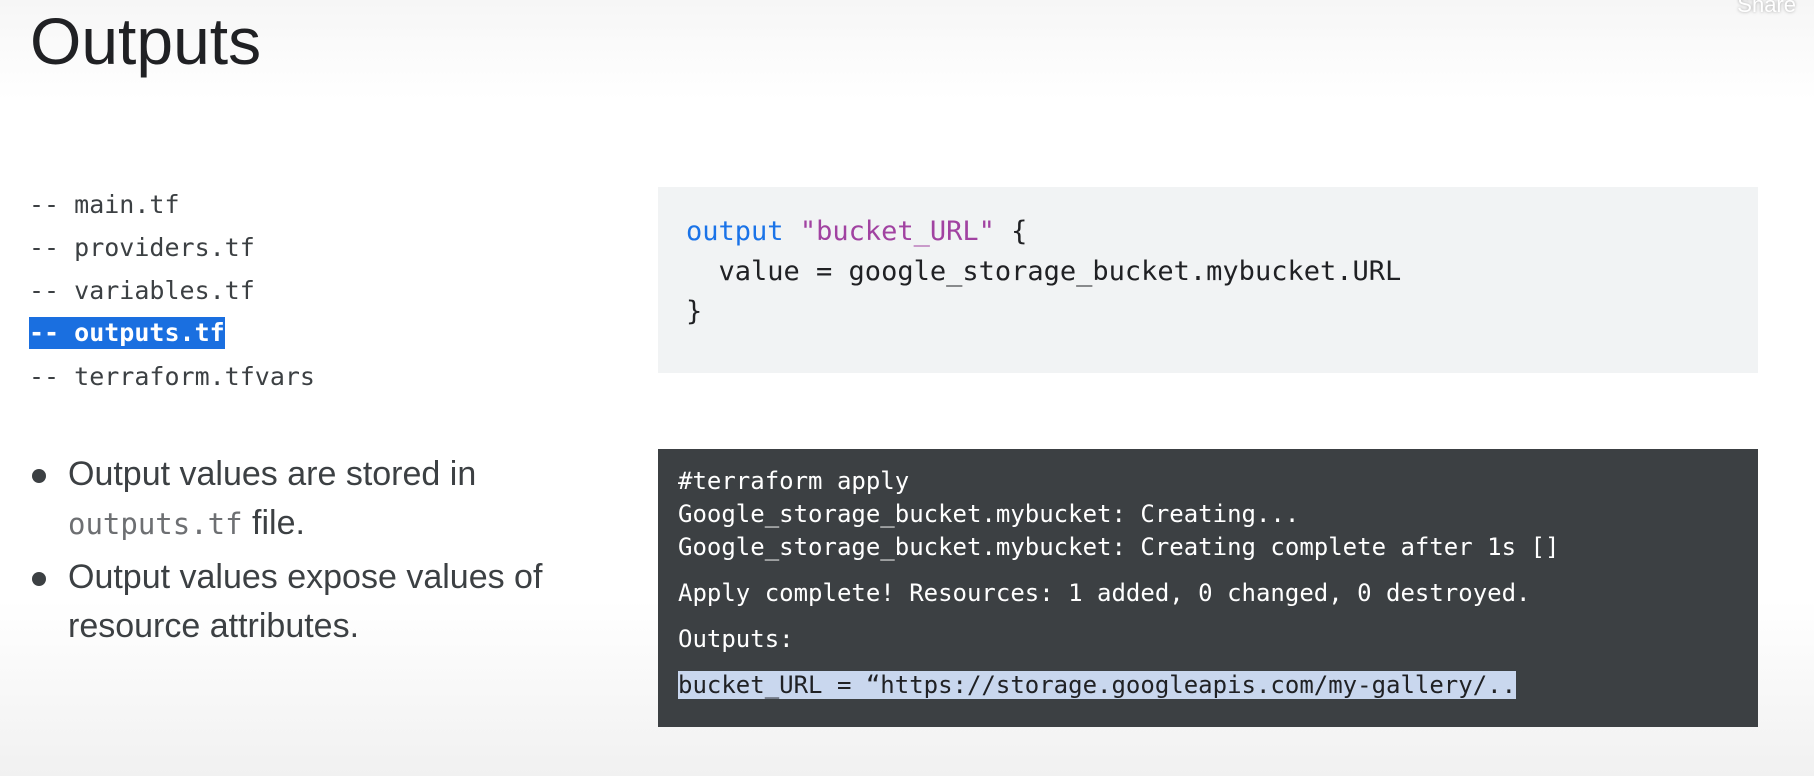 The width and height of the screenshot is (1814, 776). Describe the element at coordinates (104, 204) in the screenshot. I see `file-item-main: -- main.tf` at that location.